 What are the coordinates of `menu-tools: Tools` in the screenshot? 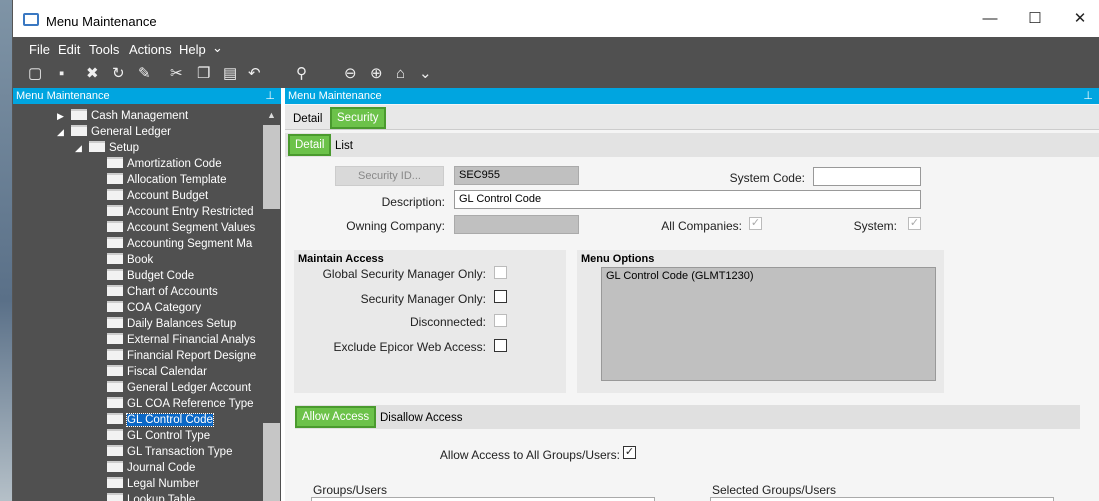 It's located at (104, 49).